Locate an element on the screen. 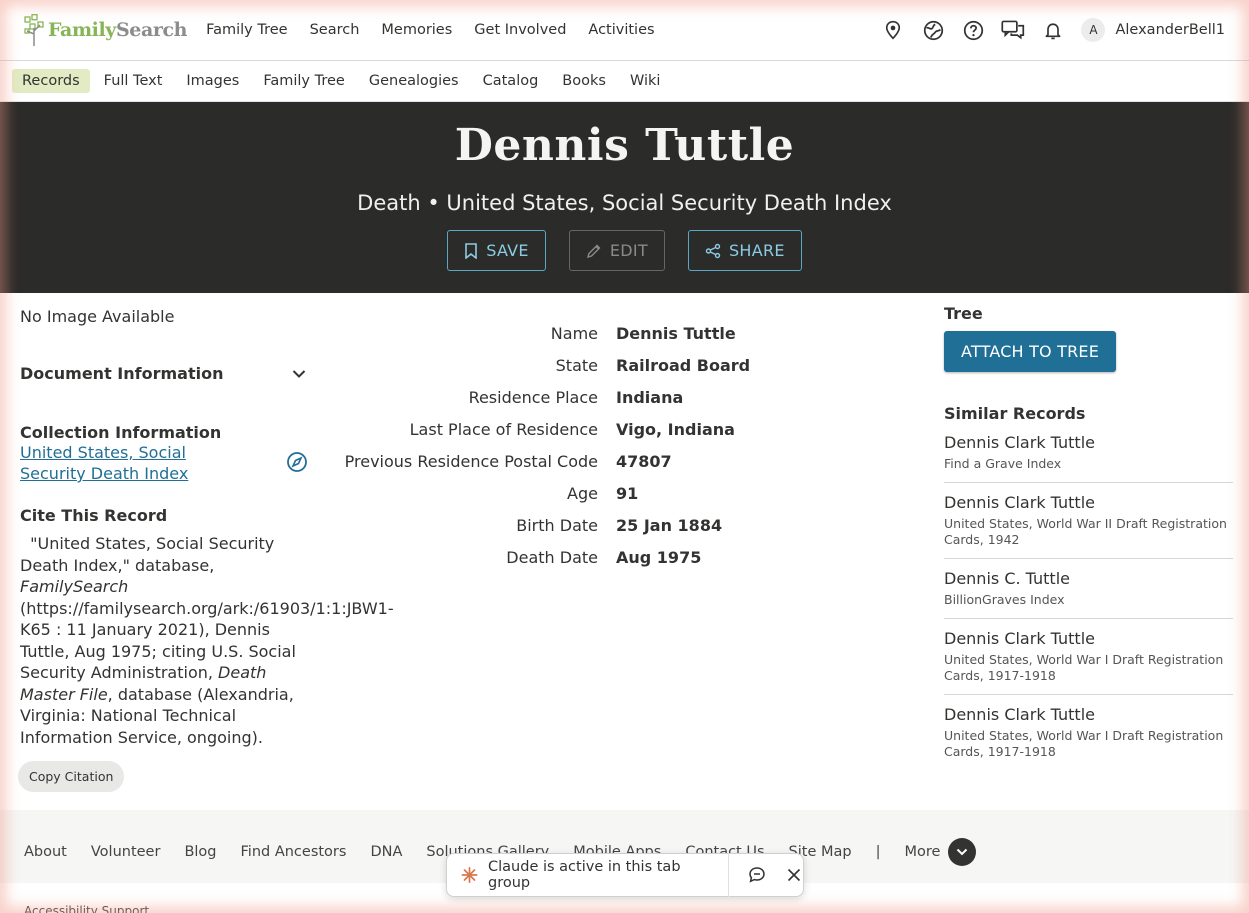  save-button: SAVE is located at coordinates (496, 250).